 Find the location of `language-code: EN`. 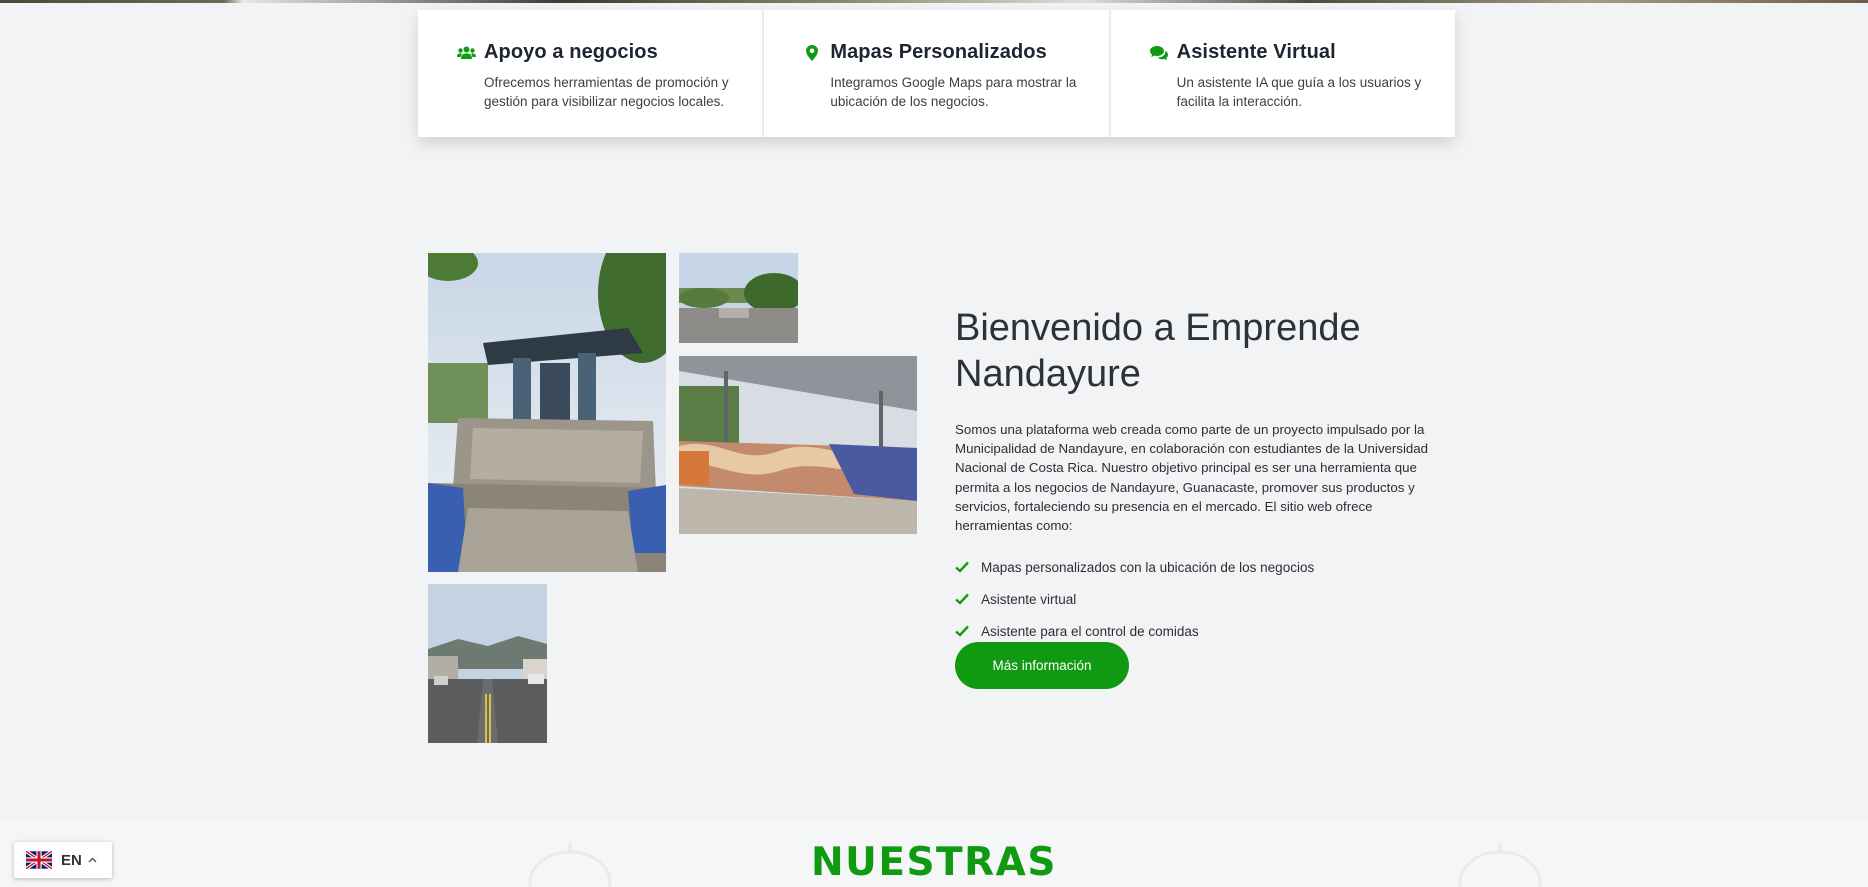

language-code: EN is located at coordinates (71, 860).